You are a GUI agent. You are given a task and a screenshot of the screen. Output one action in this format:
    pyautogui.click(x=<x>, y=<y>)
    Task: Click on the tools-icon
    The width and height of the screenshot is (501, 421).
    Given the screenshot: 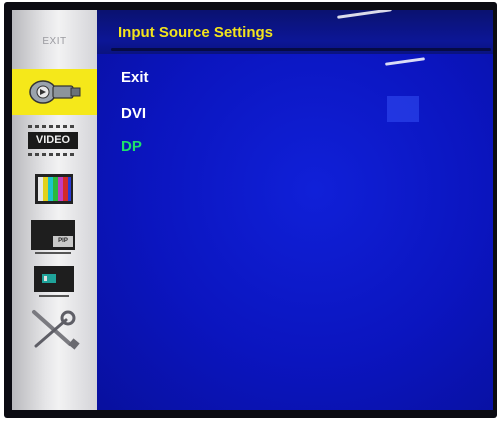 What is the action you would take?
    pyautogui.click(x=56, y=330)
    